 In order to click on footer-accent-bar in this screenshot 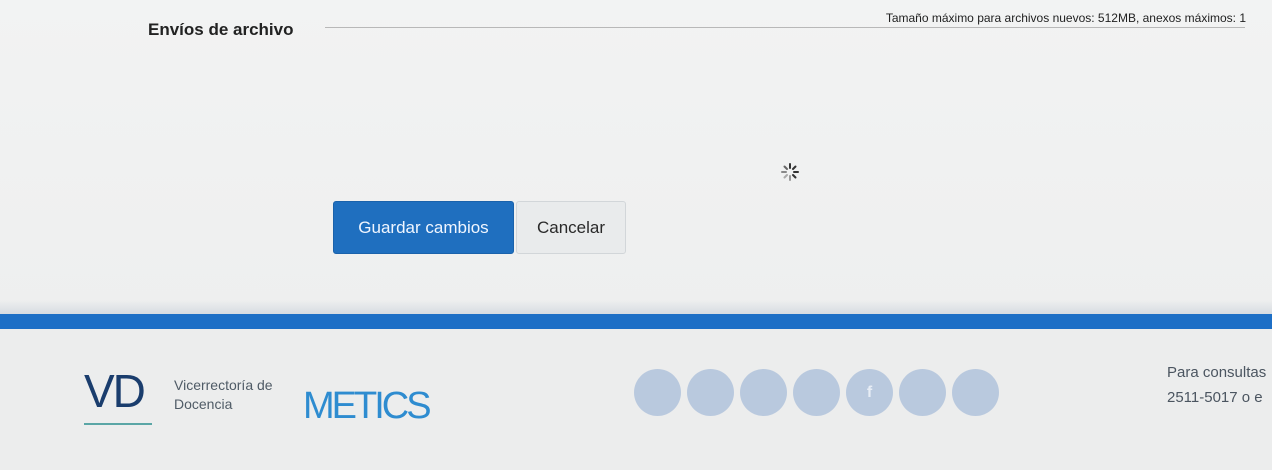, I will do `click(636, 321)`.